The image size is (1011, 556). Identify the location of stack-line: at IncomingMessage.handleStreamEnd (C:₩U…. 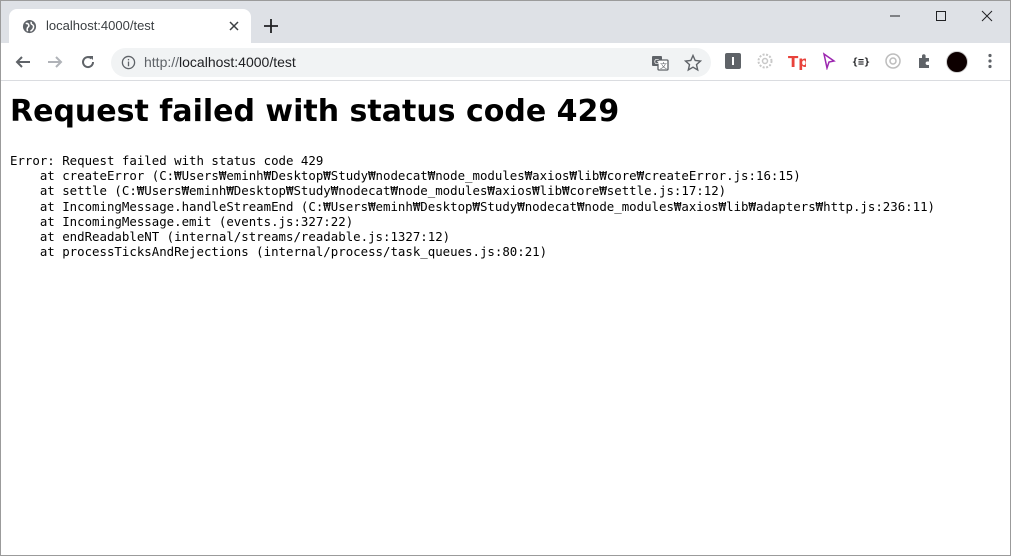
(473, 206).